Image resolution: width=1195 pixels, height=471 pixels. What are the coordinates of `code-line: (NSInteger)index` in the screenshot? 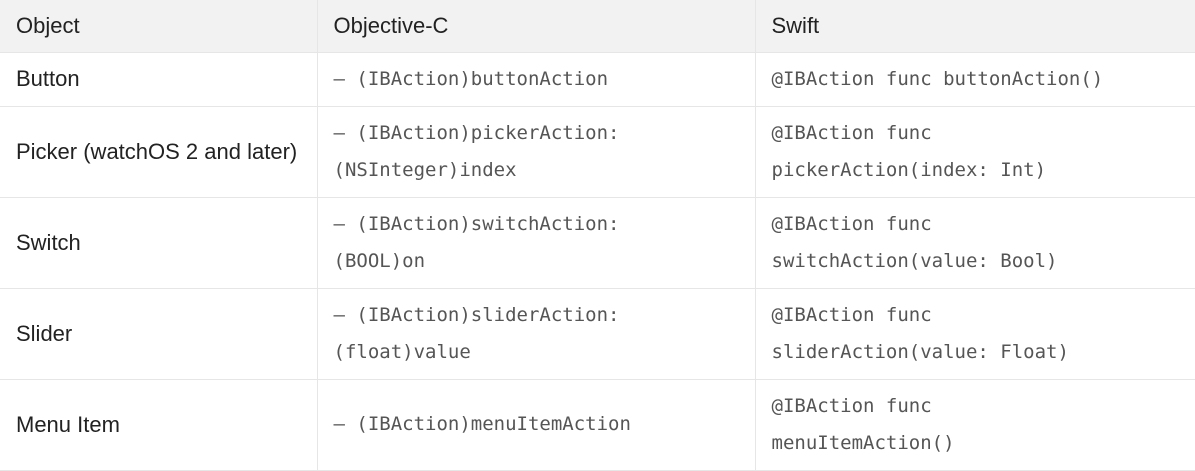 It's located at (425, 169).